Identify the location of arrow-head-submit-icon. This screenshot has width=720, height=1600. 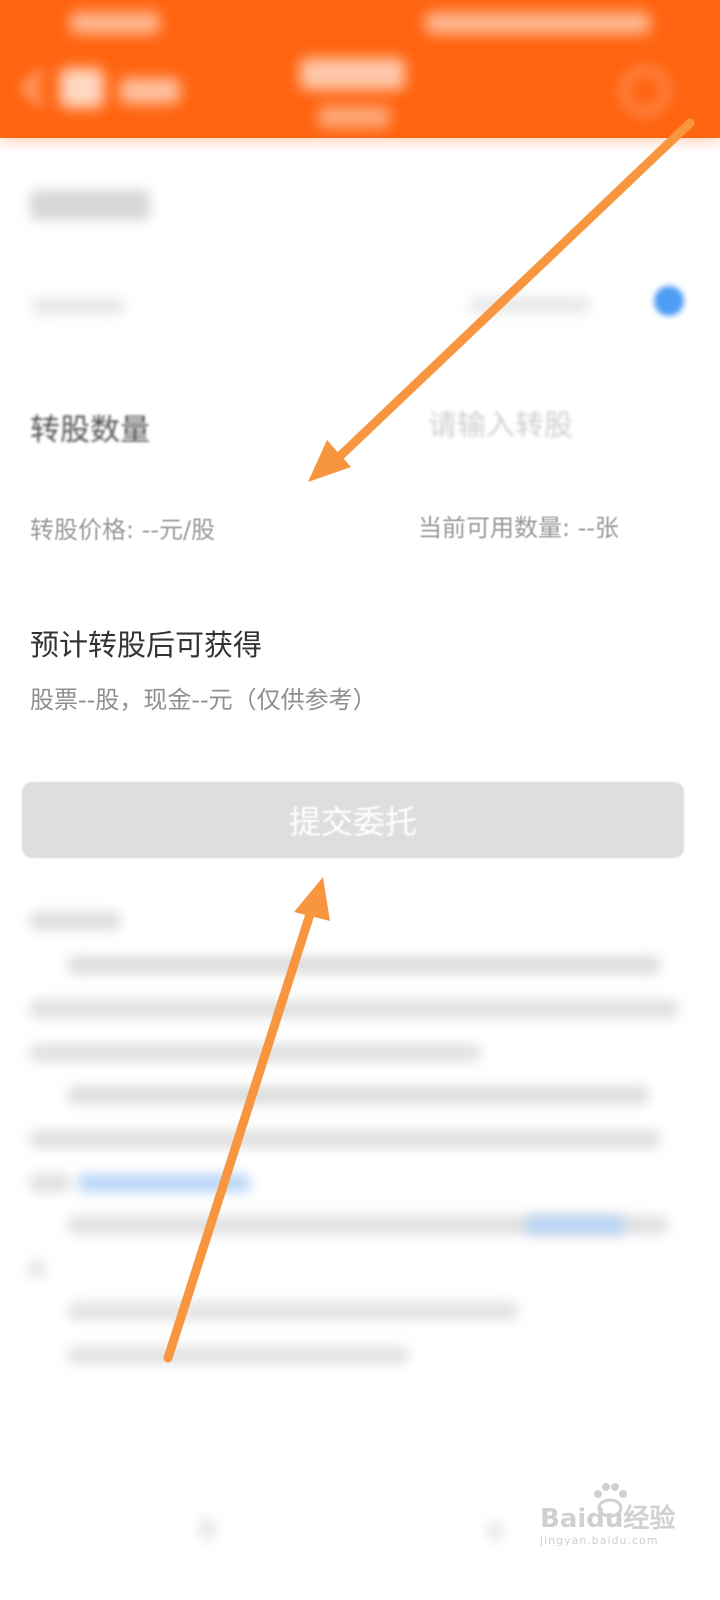
(312, 899).